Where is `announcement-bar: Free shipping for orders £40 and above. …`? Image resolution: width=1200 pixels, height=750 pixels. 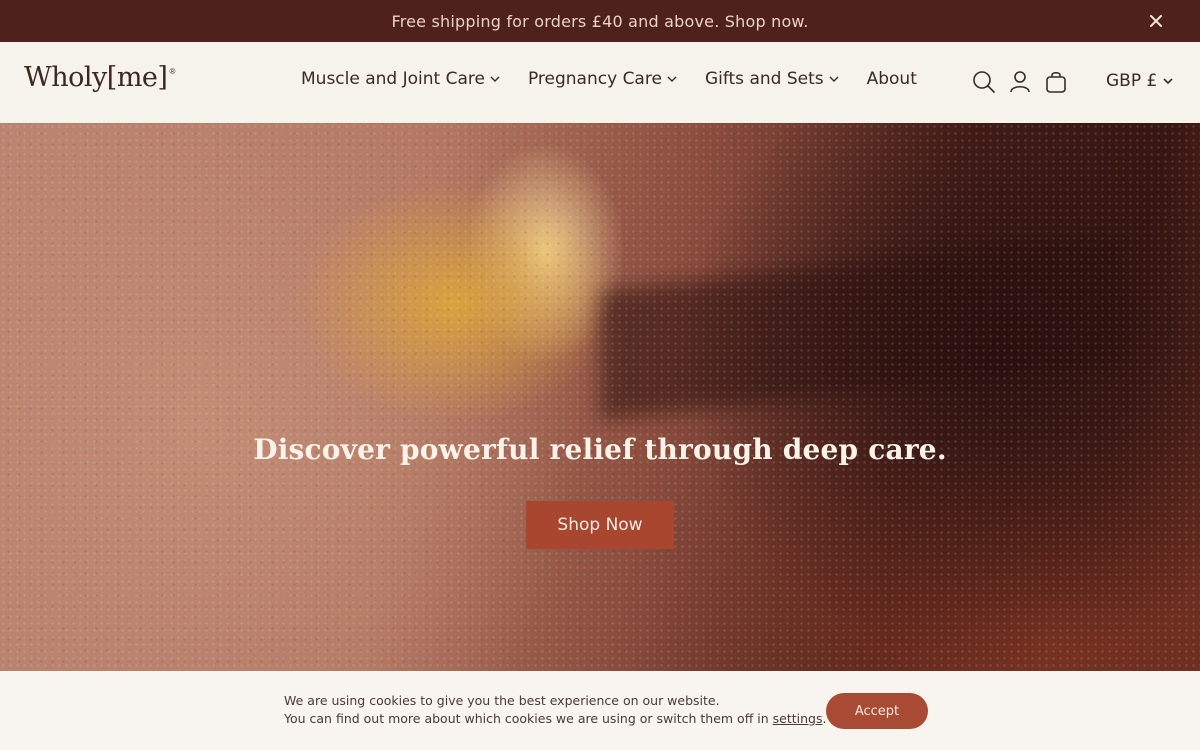 announcement-bar: Free shipping for orders £40 and above. … is located at coordinates (600, 21).